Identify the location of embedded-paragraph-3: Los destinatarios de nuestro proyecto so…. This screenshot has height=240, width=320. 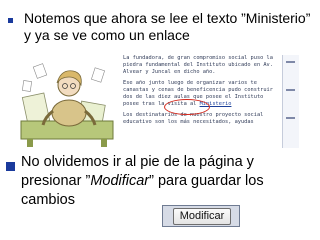
(193, 118).